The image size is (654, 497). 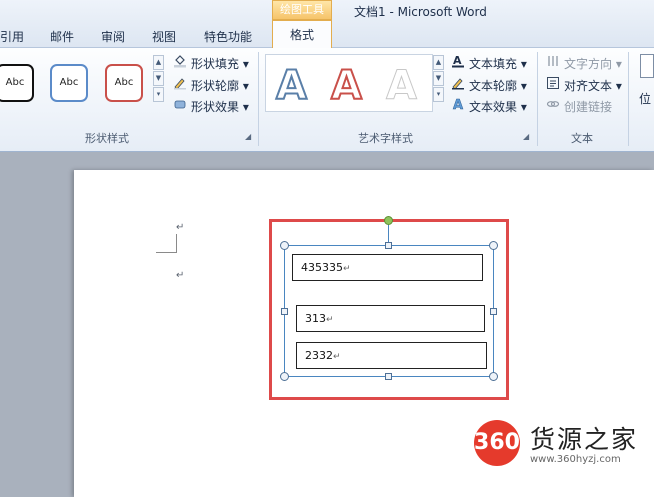 I want to click on wordart-style-outline-red: A, so click(x=346, y=86).